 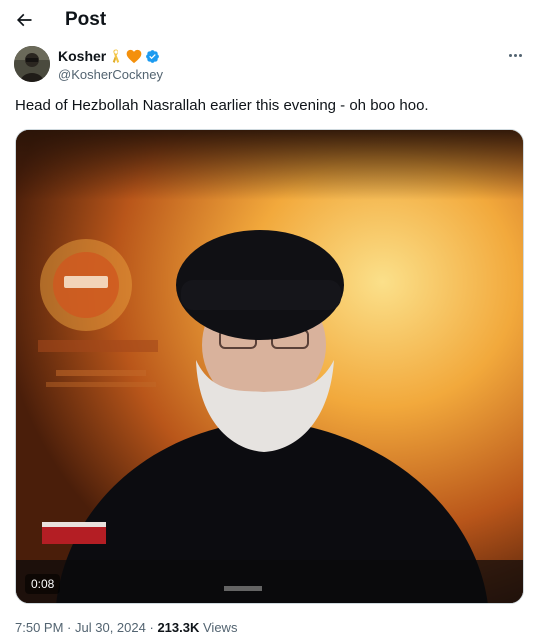 What do you see at coordinates (116, 56) in the screenshot?
I see `yellow-ribbon-icon` at bounding box center [116, 56].